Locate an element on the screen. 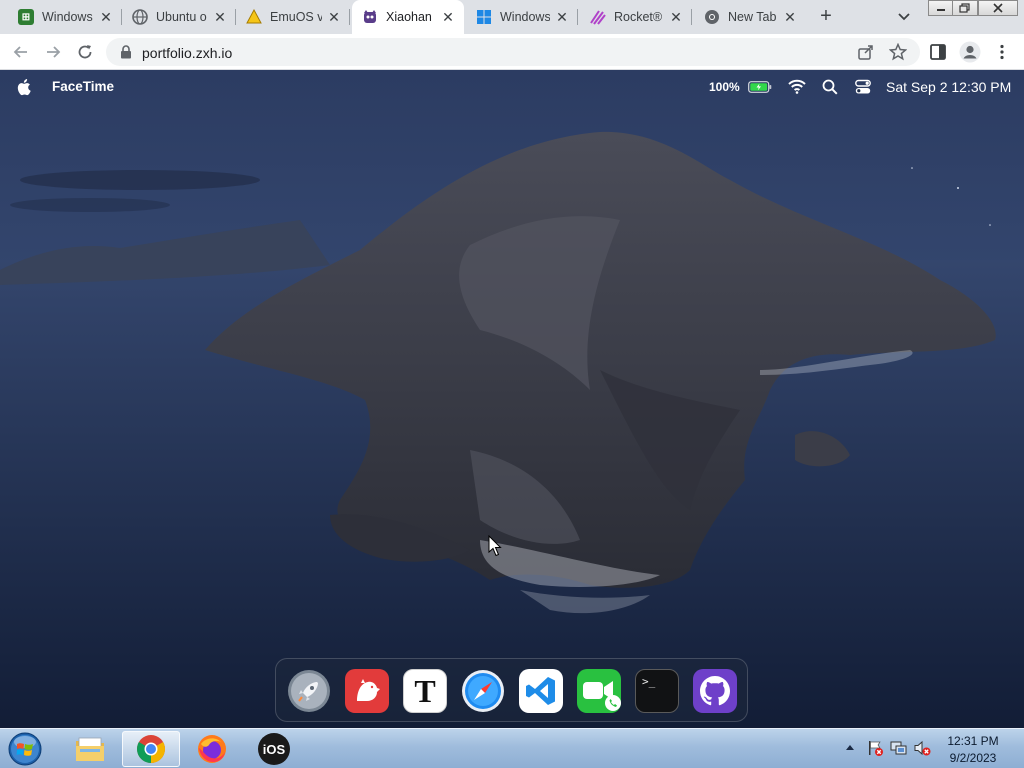 The height and width of the screenshot is (768, 1024). dock-item-terminal: >_ is located at coordinates (657, 691).